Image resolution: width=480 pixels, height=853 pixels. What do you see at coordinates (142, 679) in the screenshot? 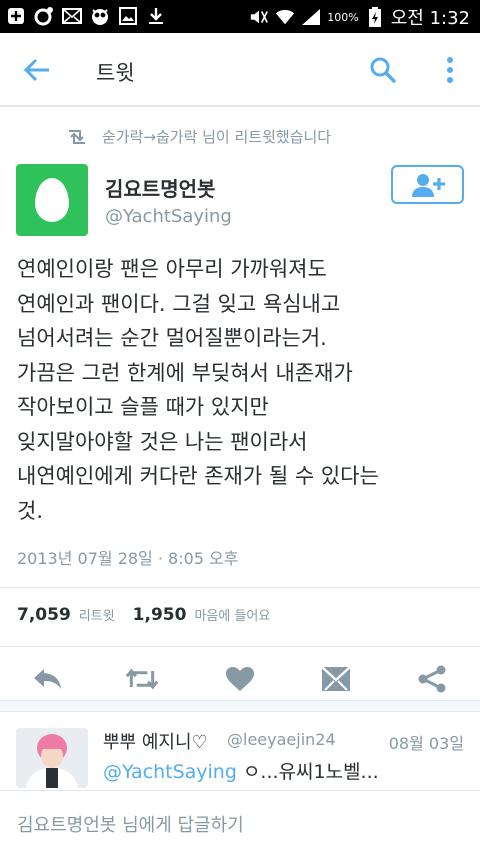
I see `retweet-icon` at bounding box center [142, 679].